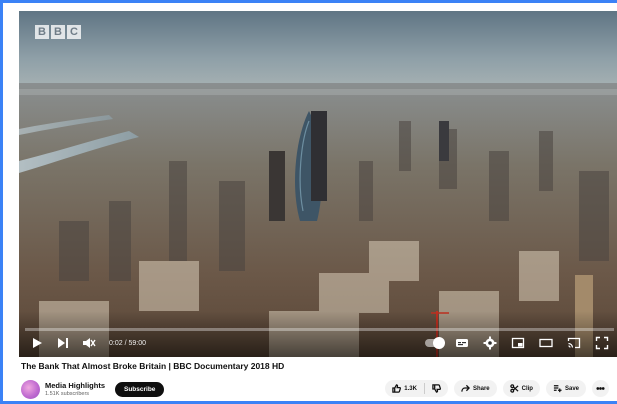  Describe the element at coordinates (319, 329) in the screenshot. I see `progress-bar` at that location.